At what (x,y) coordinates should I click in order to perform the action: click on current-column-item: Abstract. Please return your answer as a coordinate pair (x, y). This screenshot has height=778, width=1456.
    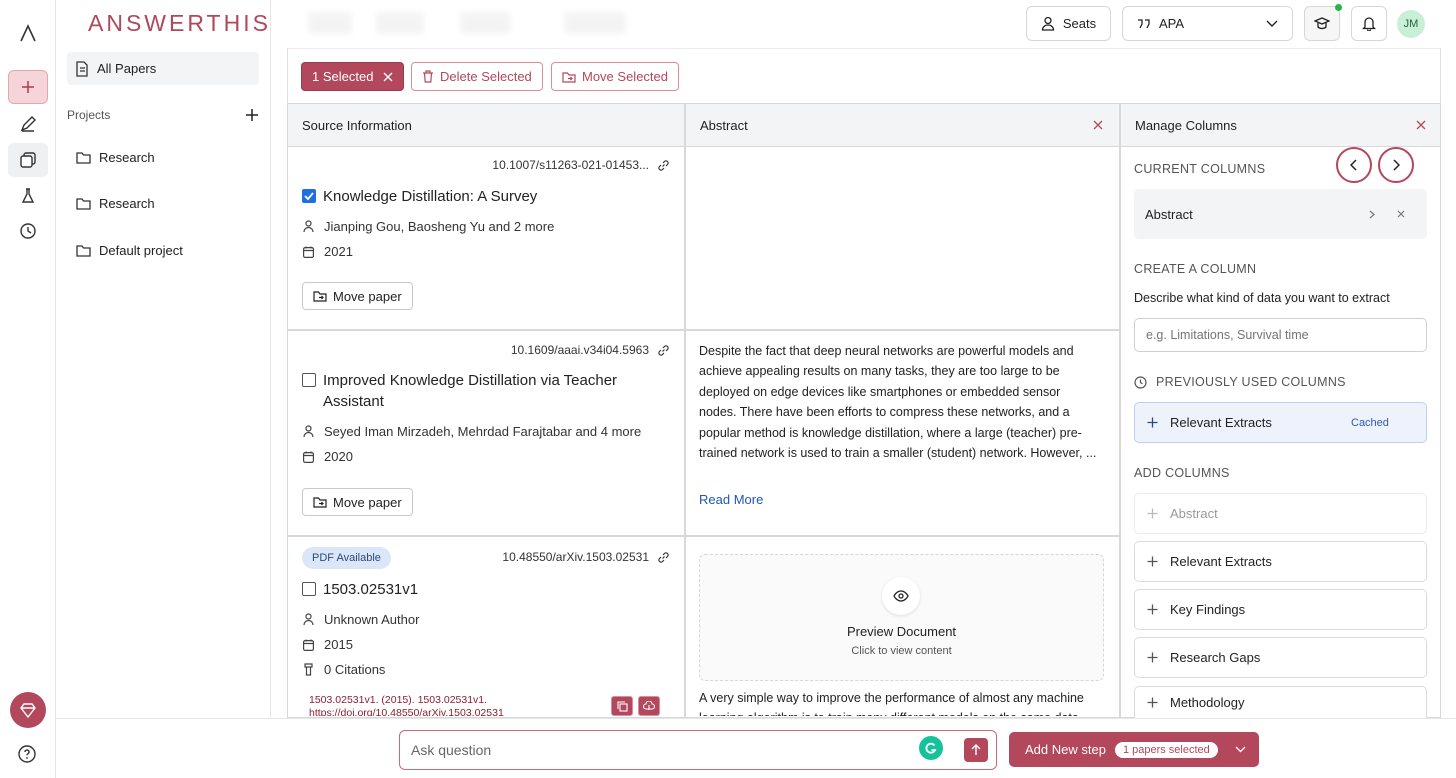
    Looking at the image, I should click on (1280, 214).